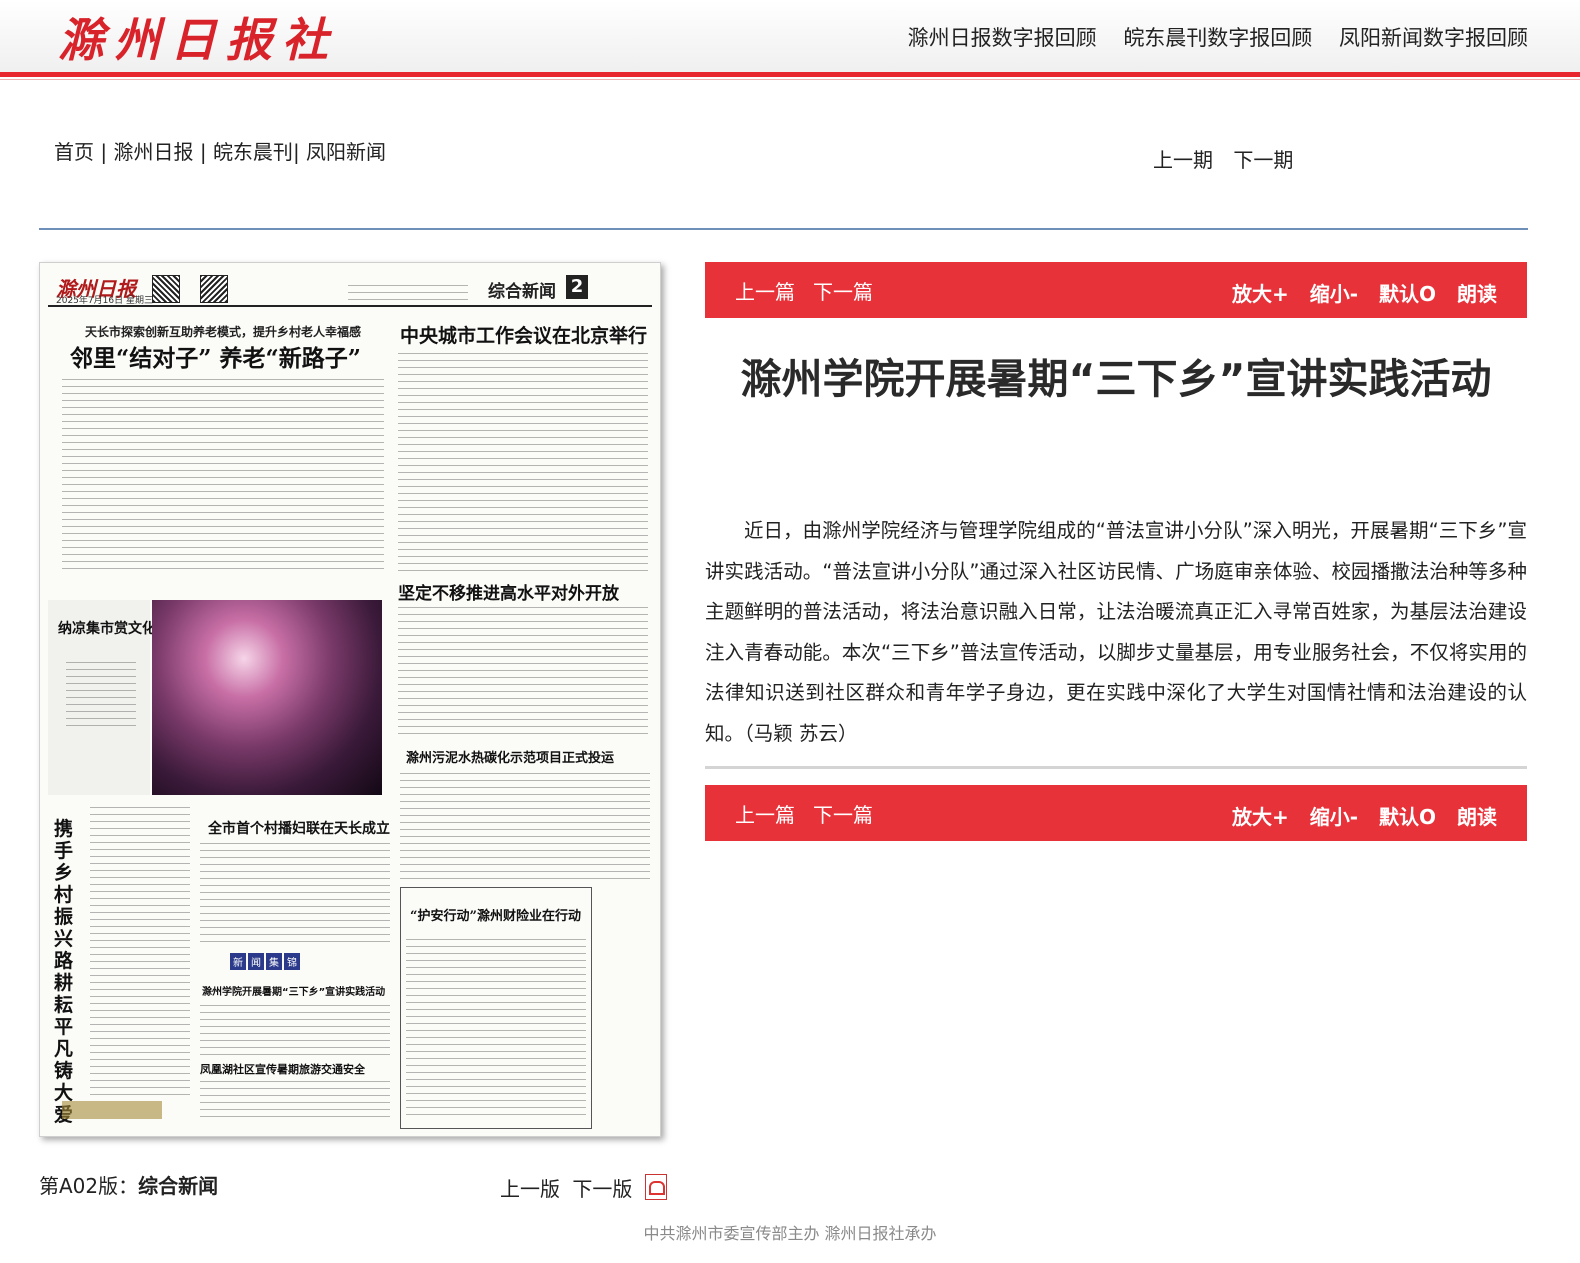 The image size is (1580, 1263). Describe the element at coordinates (198, 37) in the screenshot. I see `site-logo: 滁州日报社` at that location.